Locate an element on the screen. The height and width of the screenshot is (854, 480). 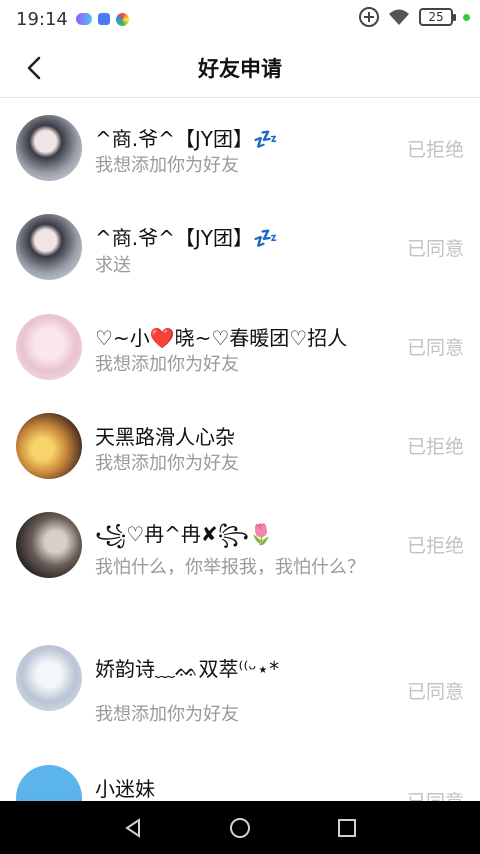
battery-indicator: 25 is located at coordinates (437, 17).